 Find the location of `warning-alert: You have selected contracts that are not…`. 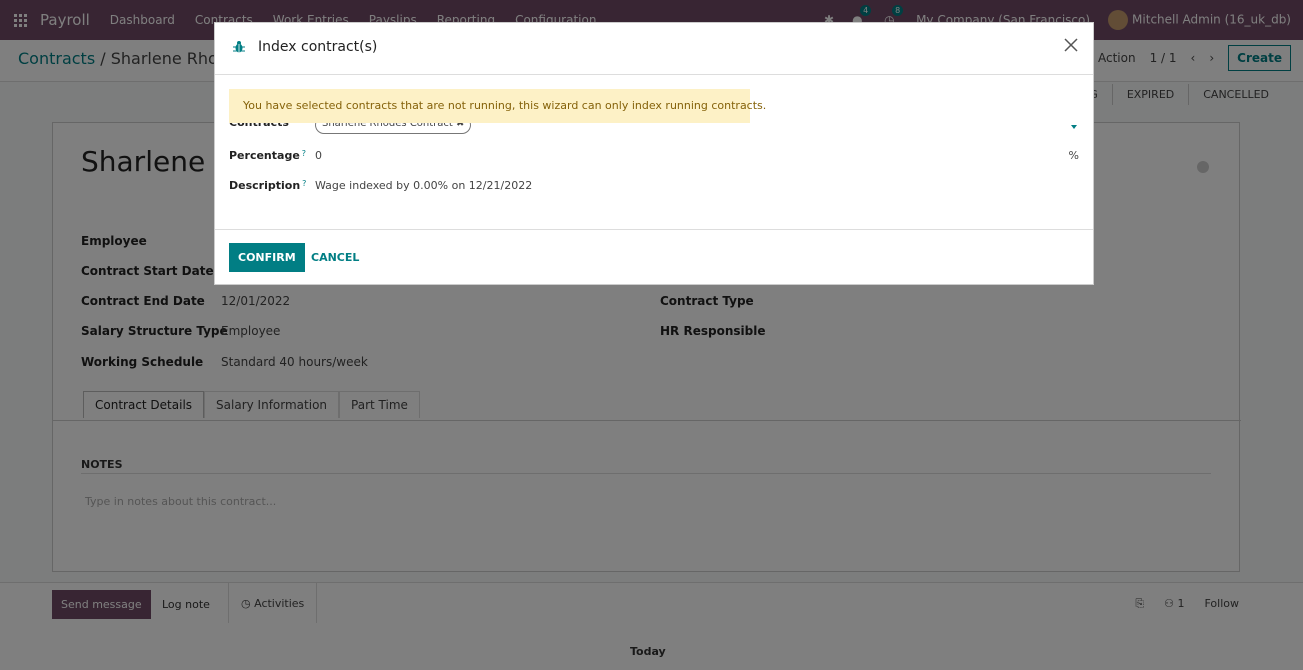

warning-alert: You have selected contracts that are not… is located at coordinates (497, 106).